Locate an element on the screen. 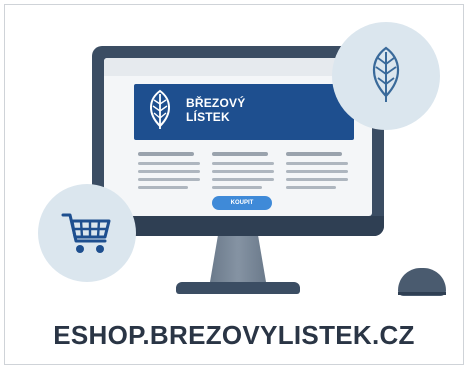  buy-button: KOUPIT is located at coordinates (242, 203).